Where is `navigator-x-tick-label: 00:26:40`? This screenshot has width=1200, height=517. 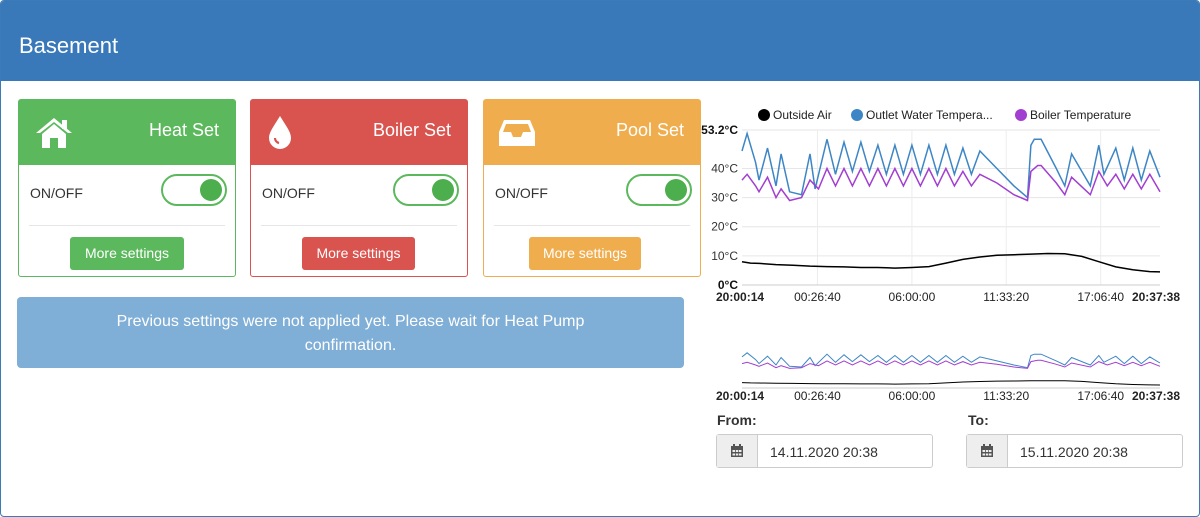
navigator-x-tick-label: 00:26:40 is located at coordinates (817, 396).